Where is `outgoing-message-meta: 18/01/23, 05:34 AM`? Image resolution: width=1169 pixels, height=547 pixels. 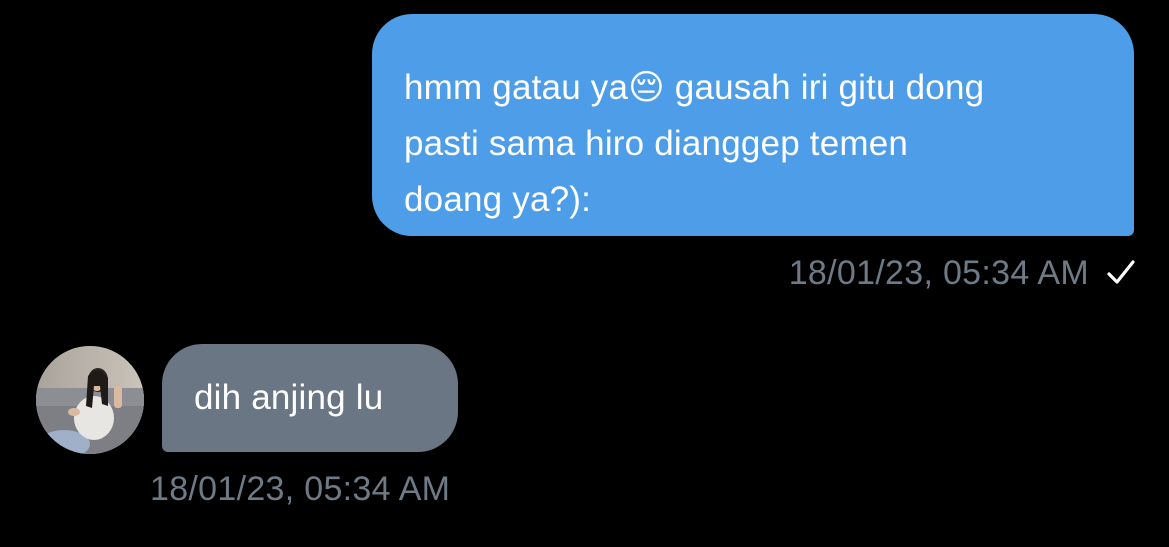 outgoing-message-meta: 18/01/23, 05:34 AM is located at coordinates (964, 273).